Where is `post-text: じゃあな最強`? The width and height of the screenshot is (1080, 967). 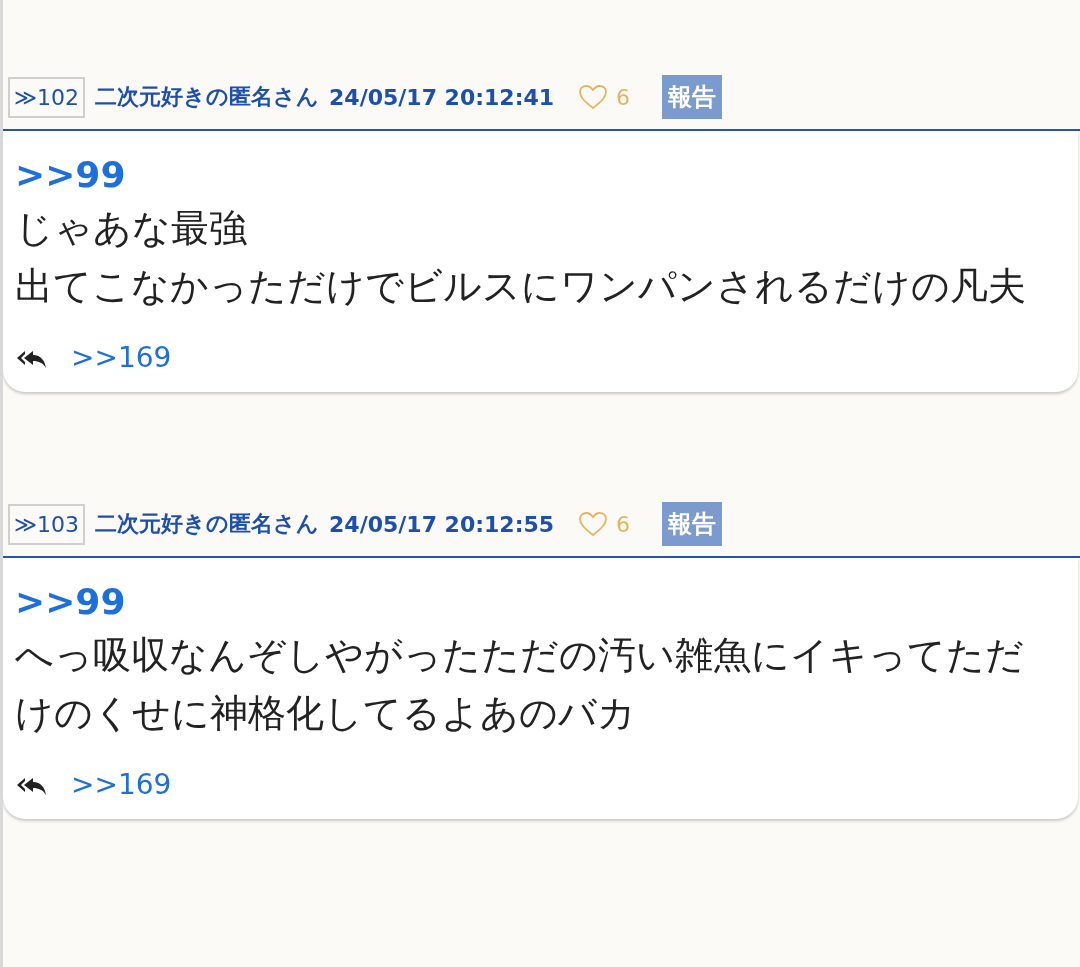
post-text: じゃあな最強 is located at coordinates (131, 228).